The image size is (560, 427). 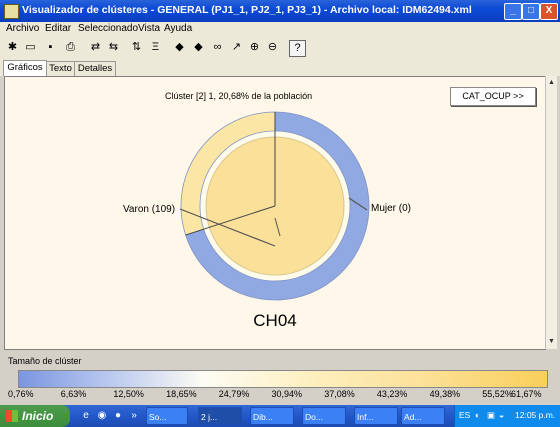 I want to click on tab-texto: Texto, so click(x=60, y=68).